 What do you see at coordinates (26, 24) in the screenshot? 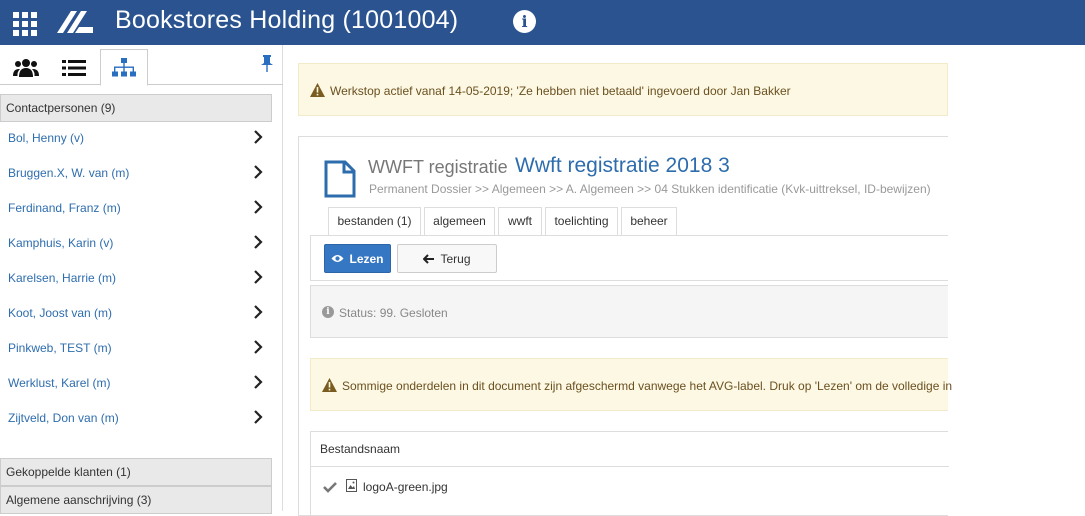
I see `grid-icon` at bounding box center [26, 24].